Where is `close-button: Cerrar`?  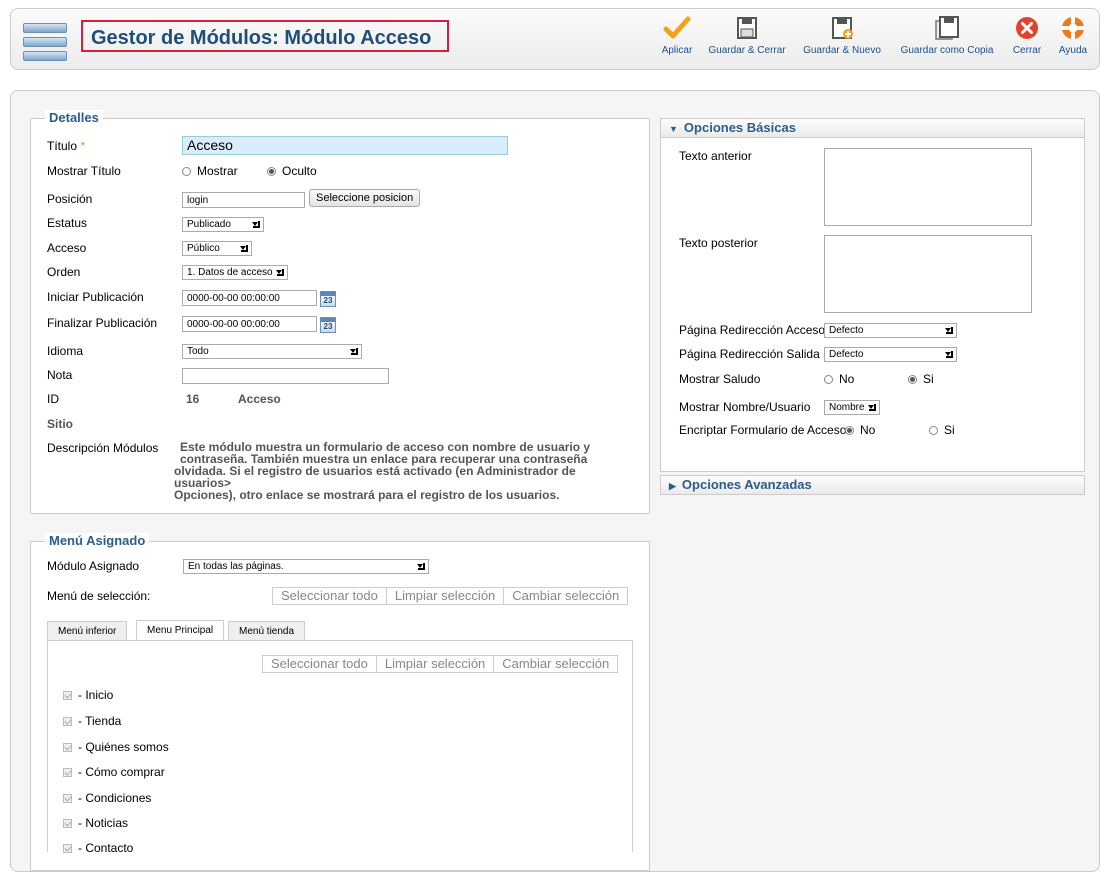
close-button: Cerrar is located at coordinates (1027, 40).